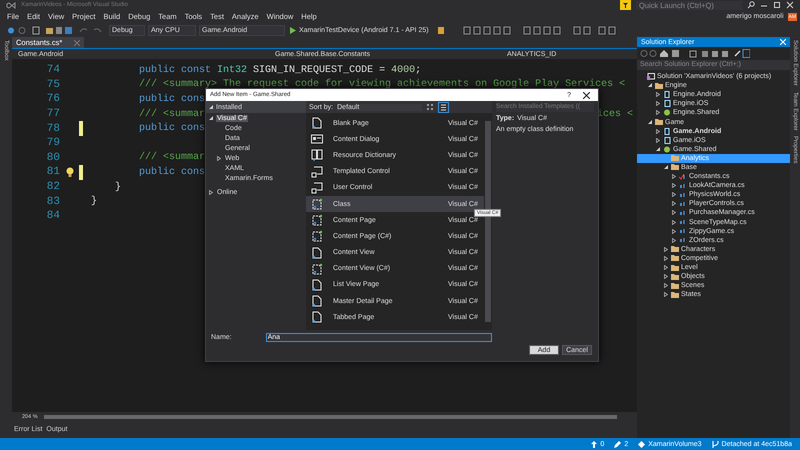 The height and width of the screenshot is (450, 800). Describe the element at coordinates (53, 143) in the screenshot. I see `line-number: 79` at that location.